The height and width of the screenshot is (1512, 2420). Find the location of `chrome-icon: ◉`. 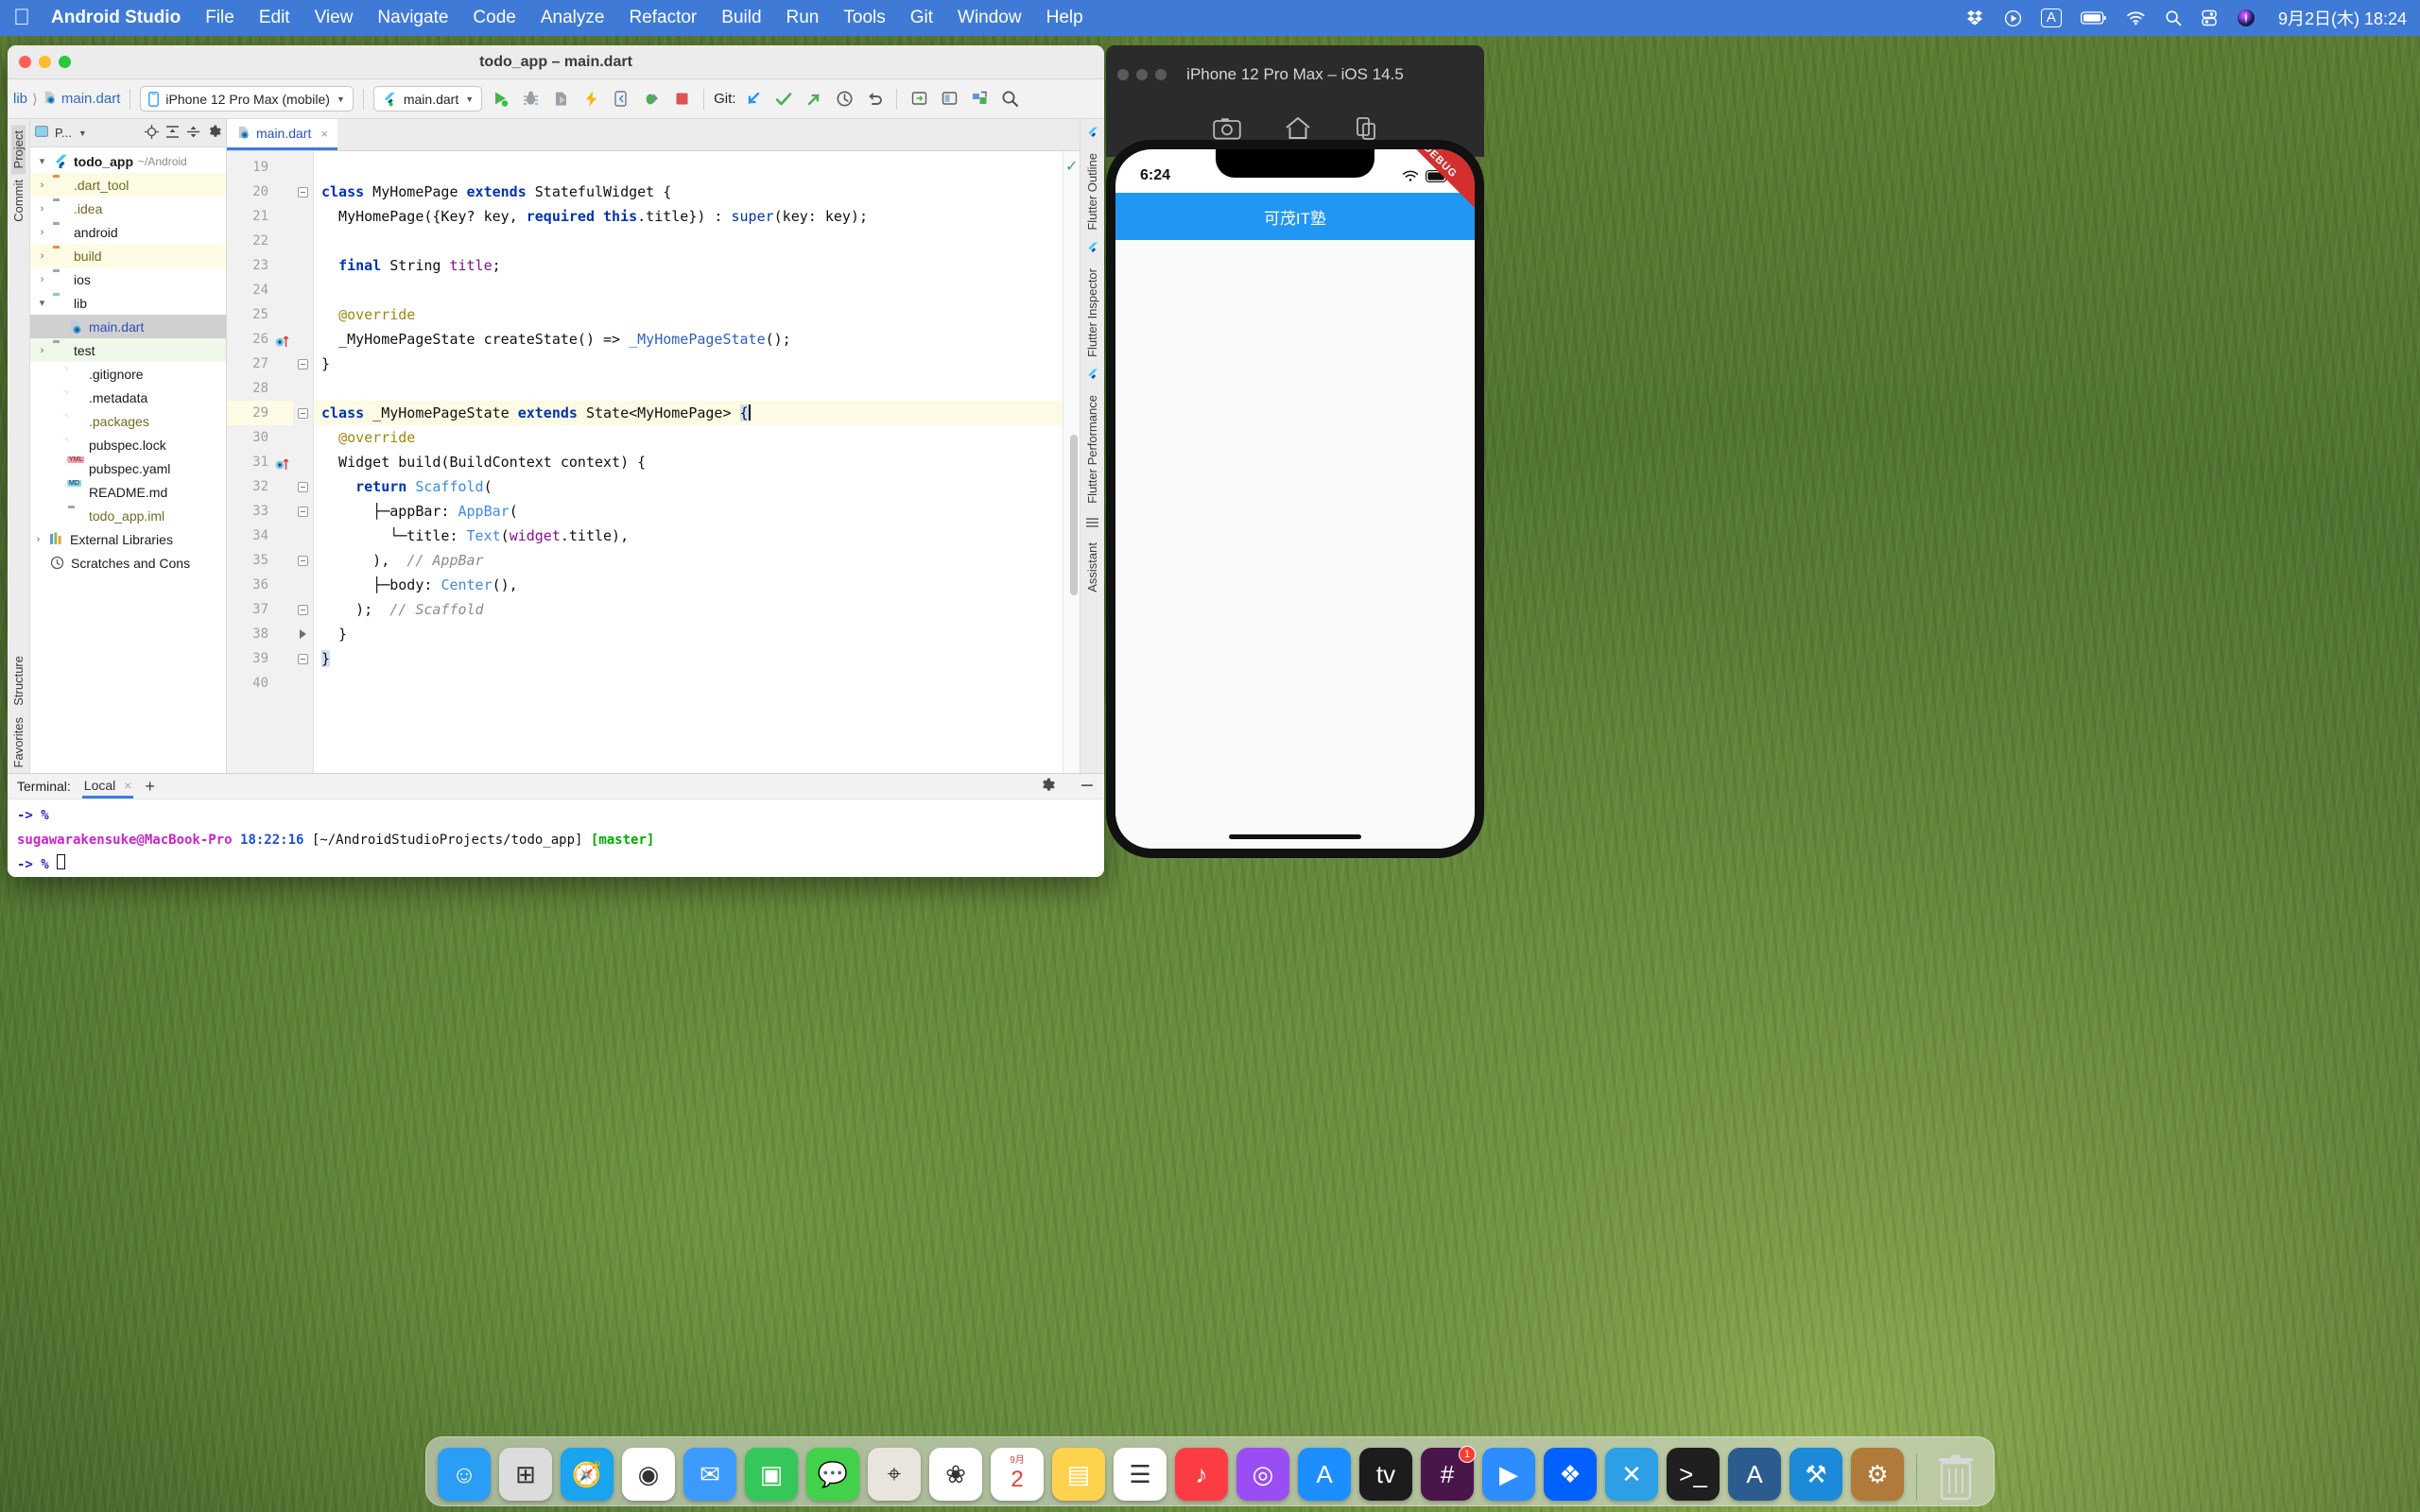

chrome-icon: ◉ is located at coordinates (648, 1474).